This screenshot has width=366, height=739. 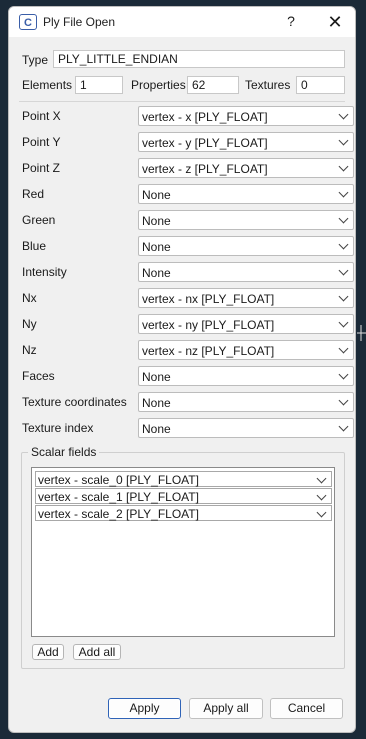 I want to click on texture-coordinates-value: None, so click(x=156, y=403).